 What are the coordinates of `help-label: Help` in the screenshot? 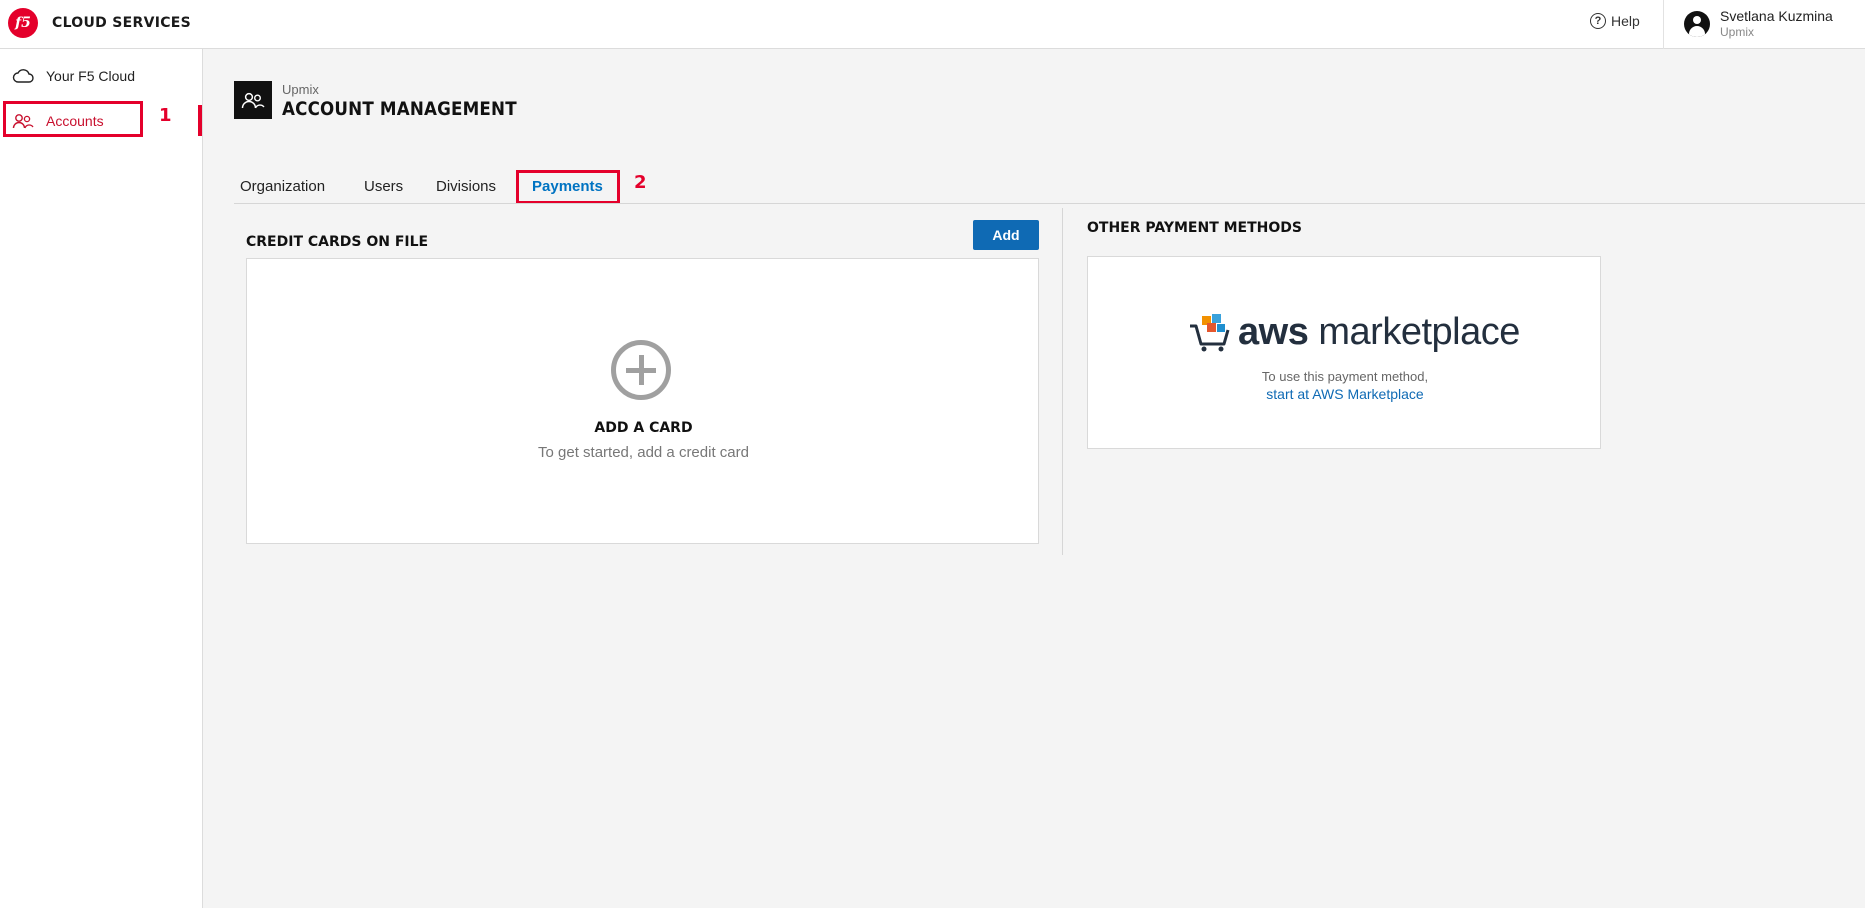 It's located at (1625, 21).